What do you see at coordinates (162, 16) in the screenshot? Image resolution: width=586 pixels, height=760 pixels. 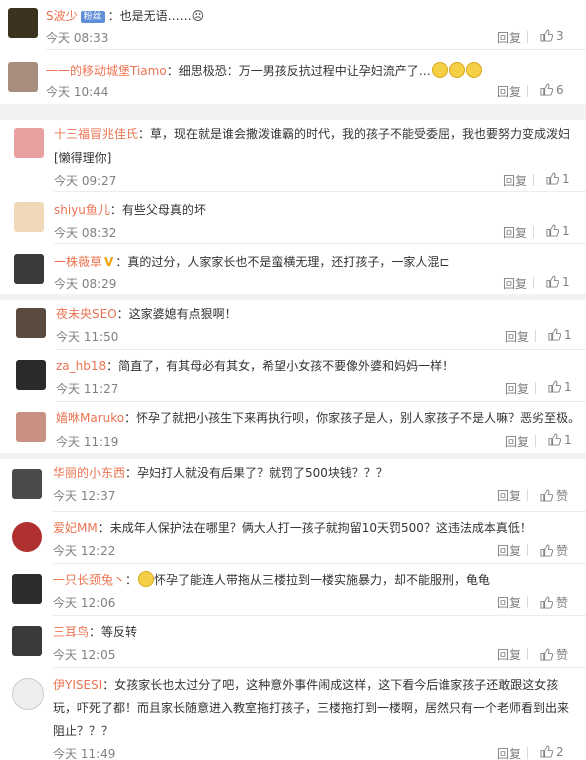 I see `comment-text: 也是无语……☹` at bounding box center [162, 16].